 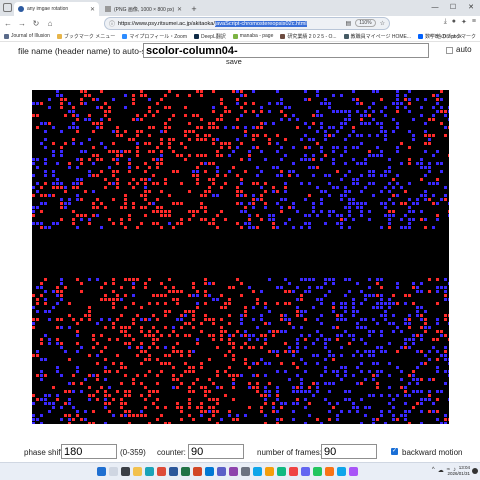 I want to click on cloud-icon: ☁, so click(x=441, y=470).